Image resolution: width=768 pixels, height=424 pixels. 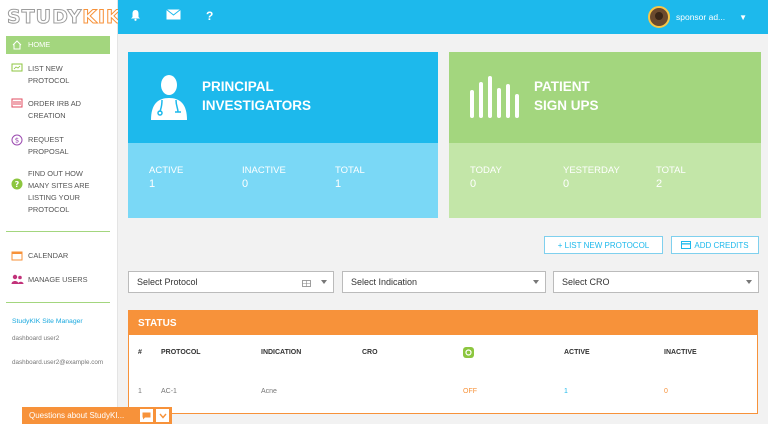 What do you see at coordinates (443, 17) in the screenshot?
I see `top-bar: ? sponsor ad... ▼` at bounding box center [443, 17].